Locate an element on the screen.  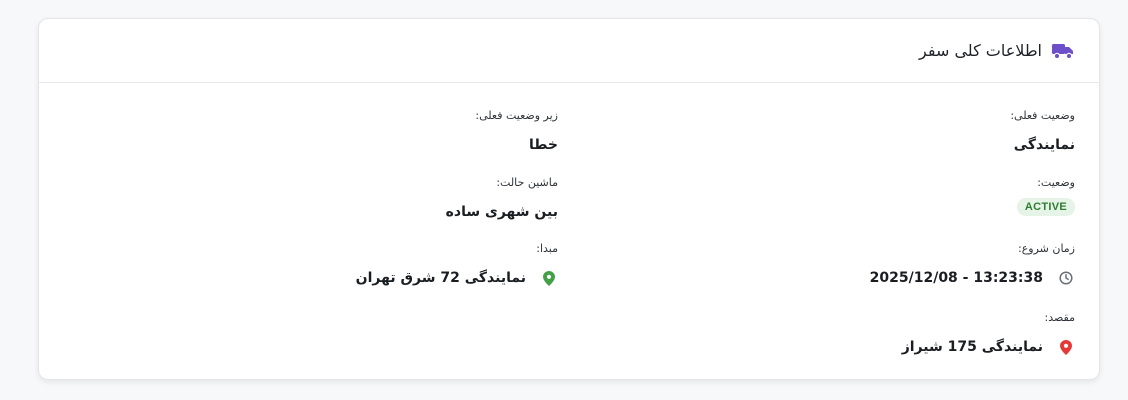
current-status-field: وضعیت فعلی: نمایندگی is located at coordinates (825, 131).